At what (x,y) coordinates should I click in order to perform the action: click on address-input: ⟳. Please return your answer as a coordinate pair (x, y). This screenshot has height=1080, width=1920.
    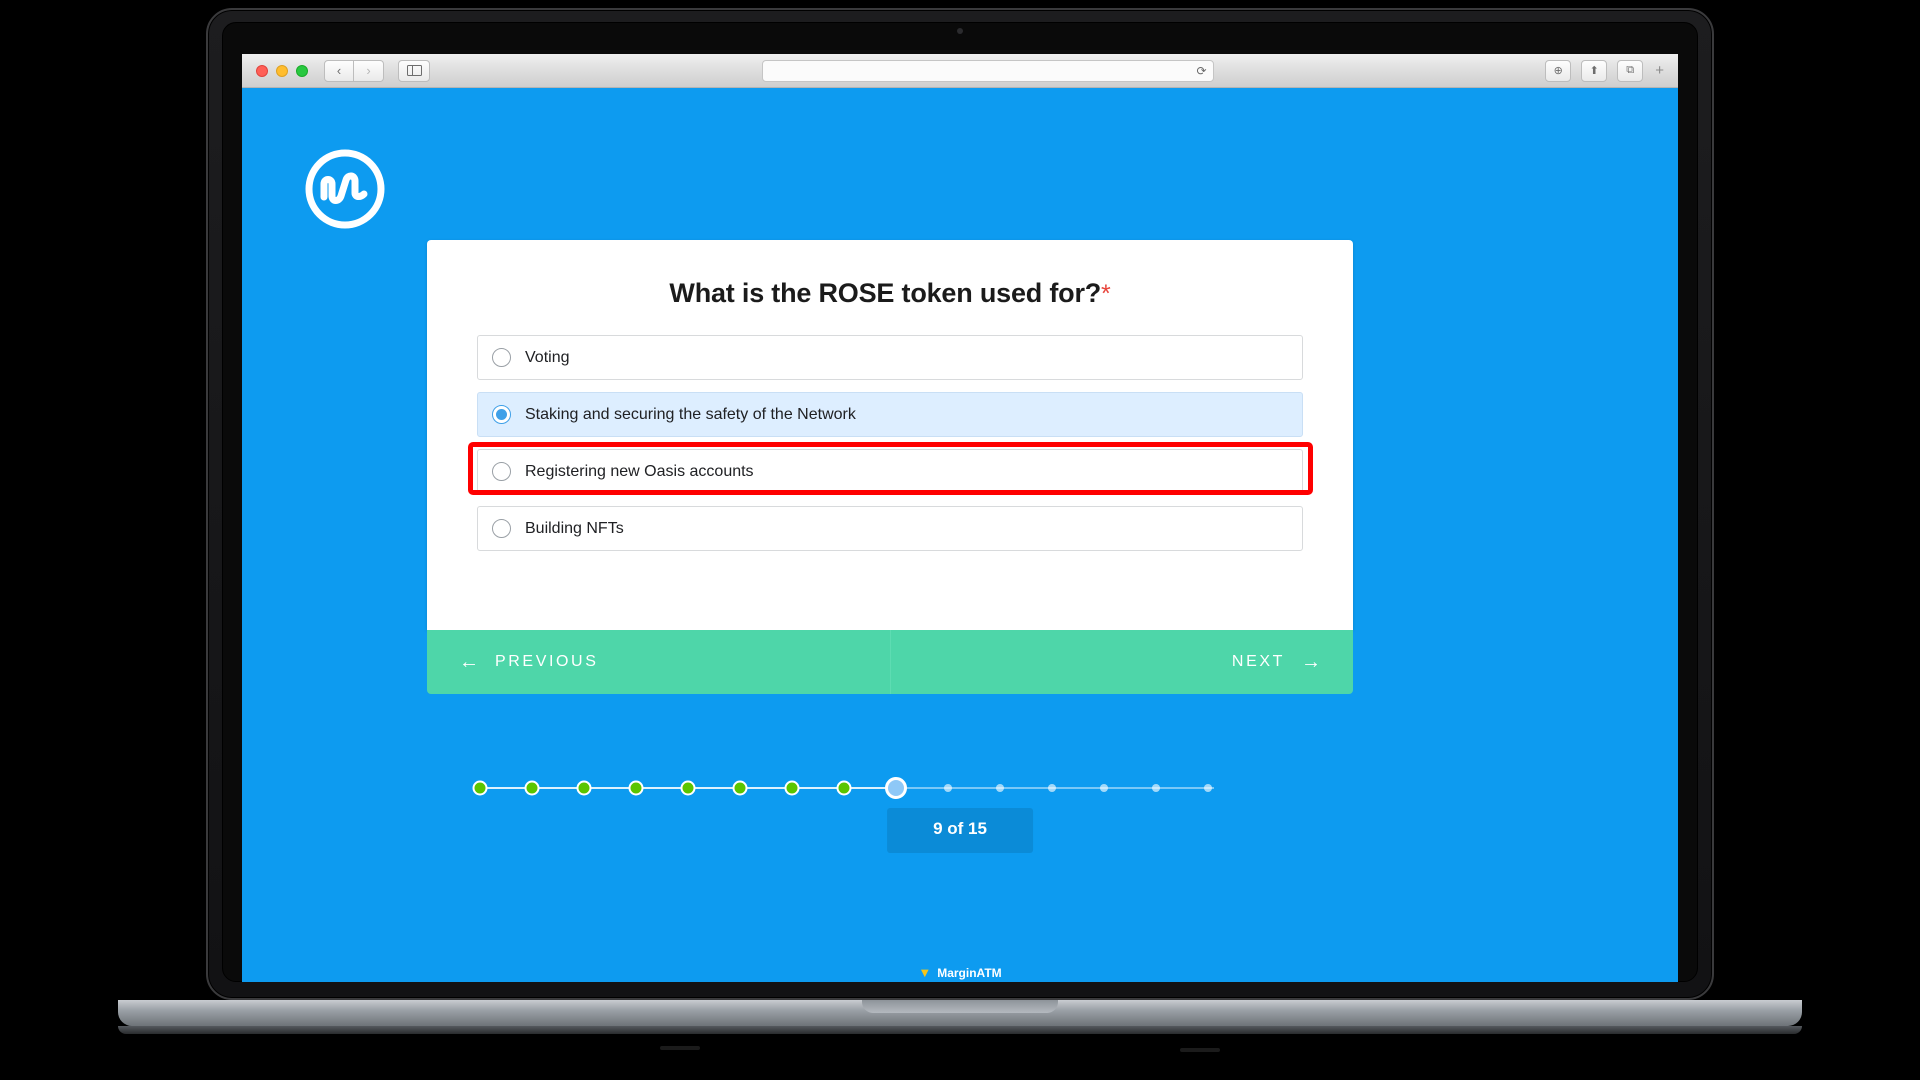
    Looking at the image, I should click on (987, 70).